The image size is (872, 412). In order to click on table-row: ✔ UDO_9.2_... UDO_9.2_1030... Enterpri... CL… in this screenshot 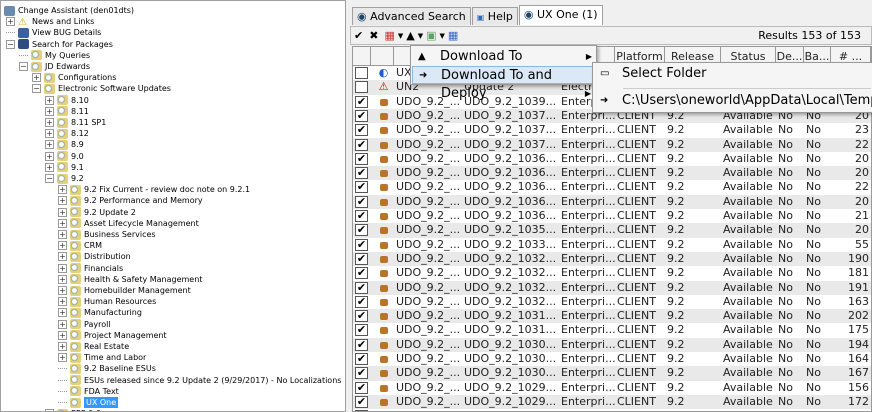, I will do `click(612, 373)`.